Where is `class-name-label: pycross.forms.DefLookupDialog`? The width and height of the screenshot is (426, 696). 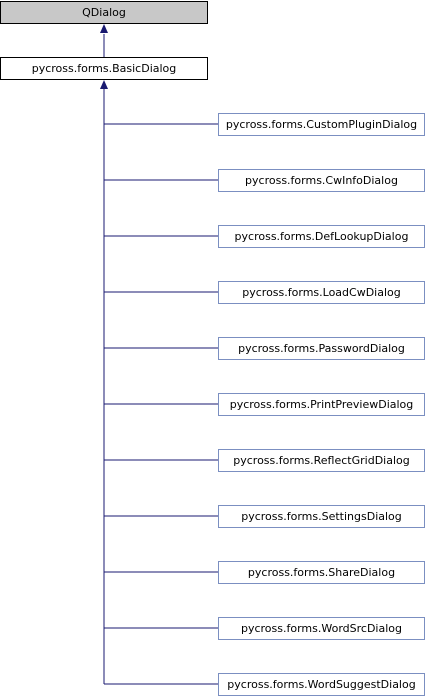
class-name-label: pycross.forms.DefLookupDialog is located at coordinates (321, 236).